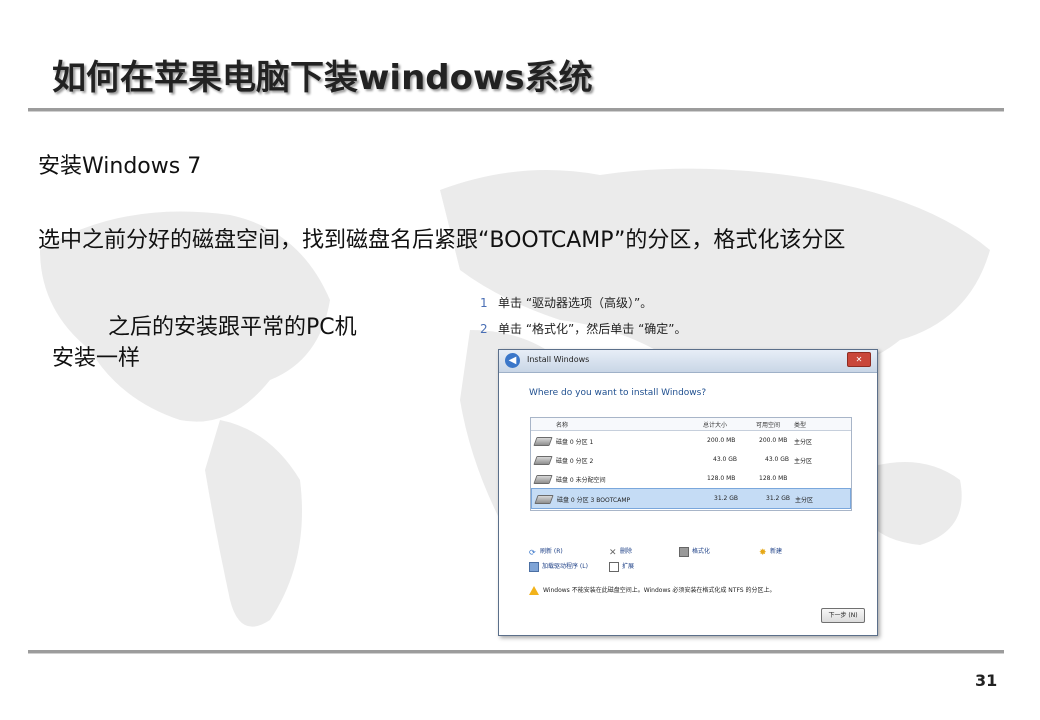 Image resolution: width=1040 pixels, height=720 pixels. What do you see at coordinates (859, 359) in the screenshot?
I see `close-icon: ✕` at bounding box center [859, 359].